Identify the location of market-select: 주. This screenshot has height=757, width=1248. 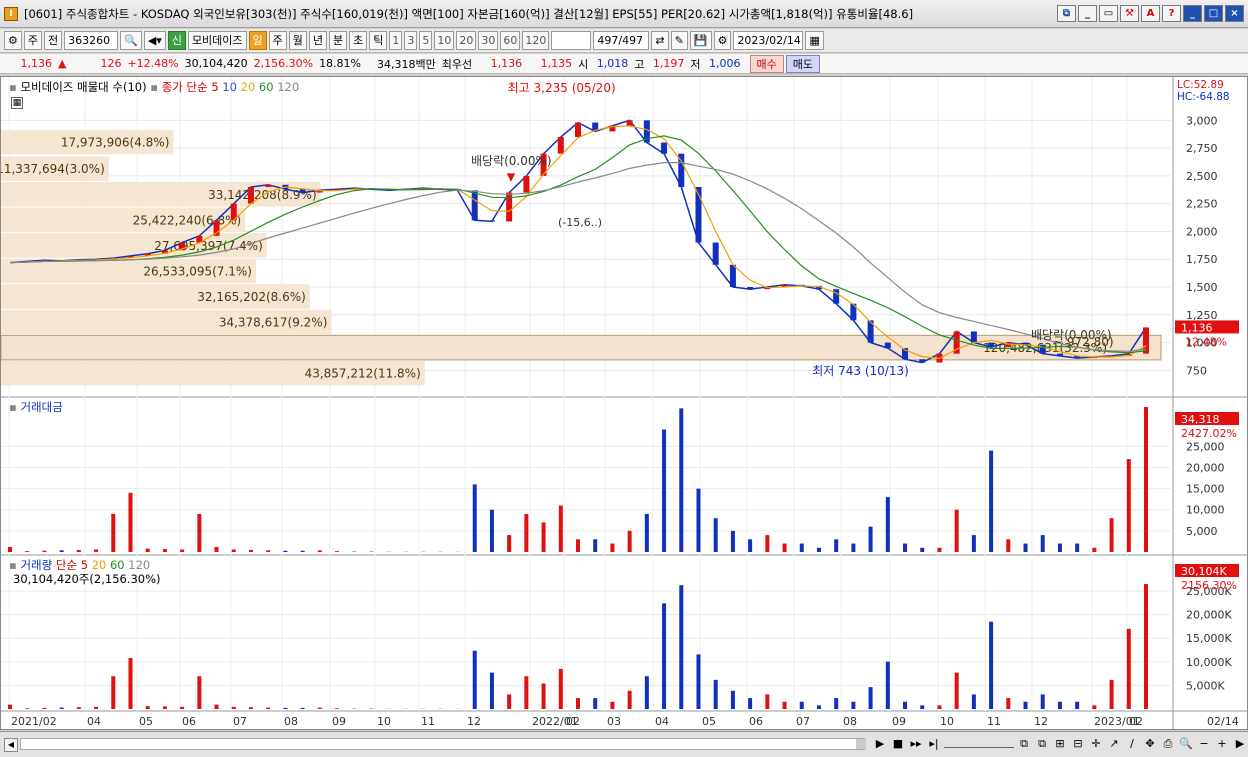
(32, 40).